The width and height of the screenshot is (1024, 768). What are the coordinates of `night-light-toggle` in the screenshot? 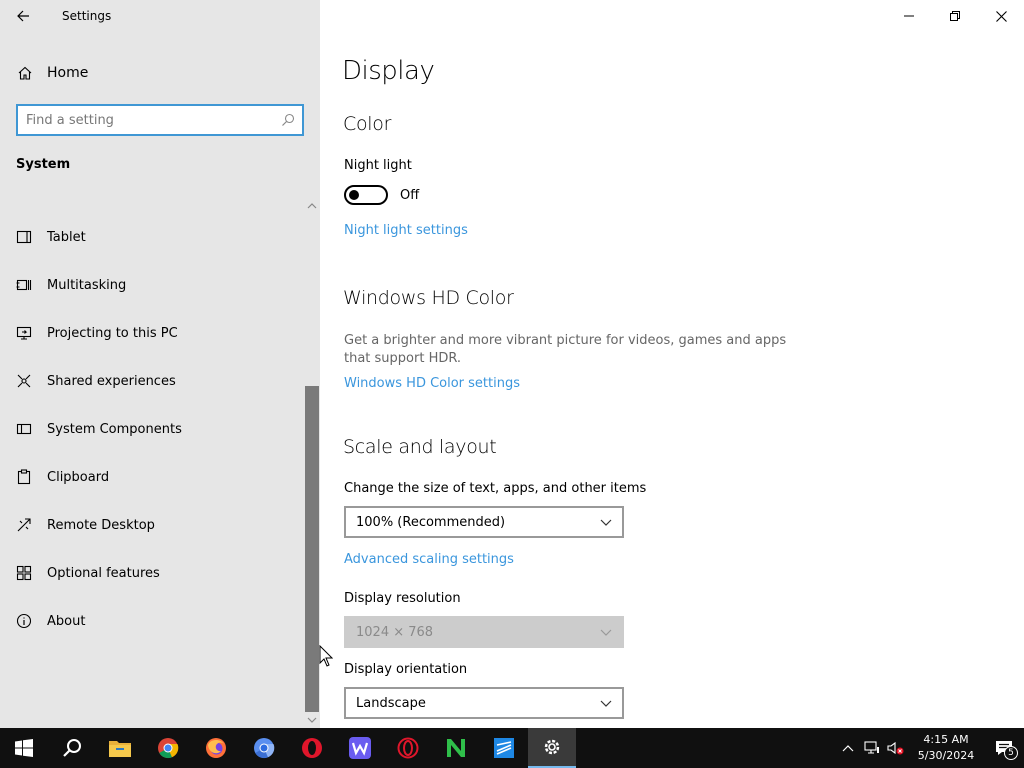 It's located at (366, 195).